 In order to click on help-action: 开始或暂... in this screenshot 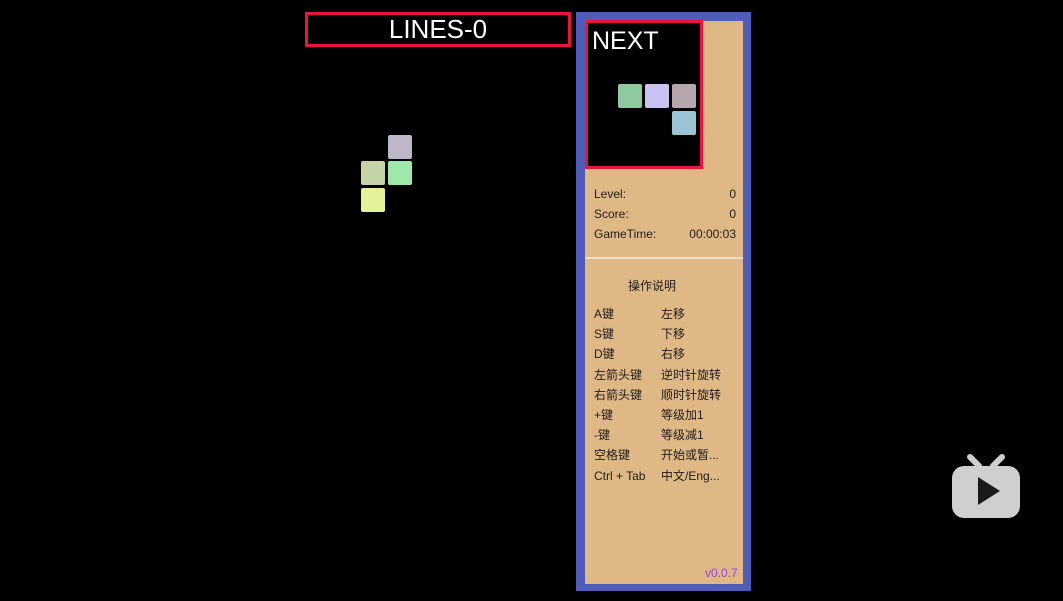, I will do `click(690, 455)`.